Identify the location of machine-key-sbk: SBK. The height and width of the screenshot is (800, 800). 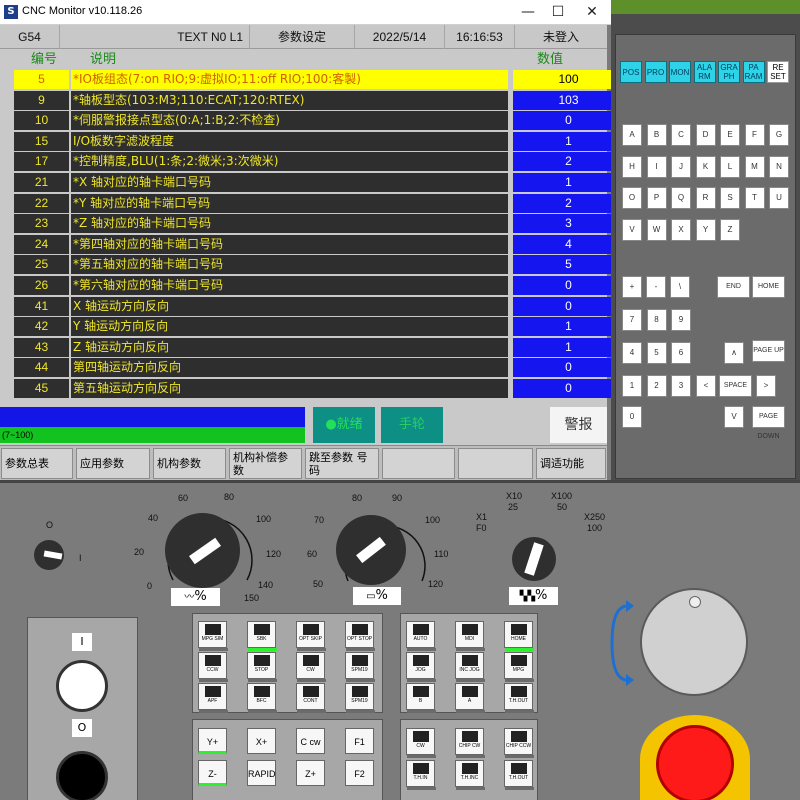
(262, 636).